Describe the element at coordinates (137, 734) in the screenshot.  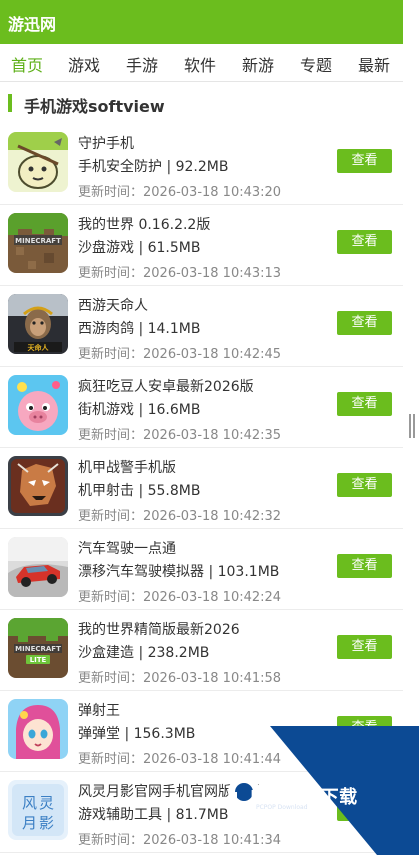
I see `app-meta: 弹弹堂 | 156.3MB` at that location.